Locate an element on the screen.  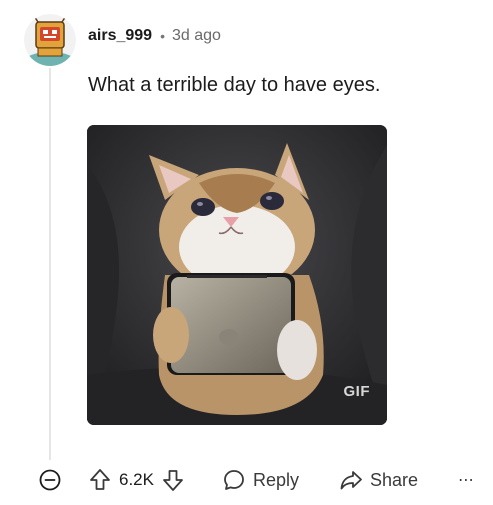
vote-count: 6.2K is located at coordinates (136, 479).